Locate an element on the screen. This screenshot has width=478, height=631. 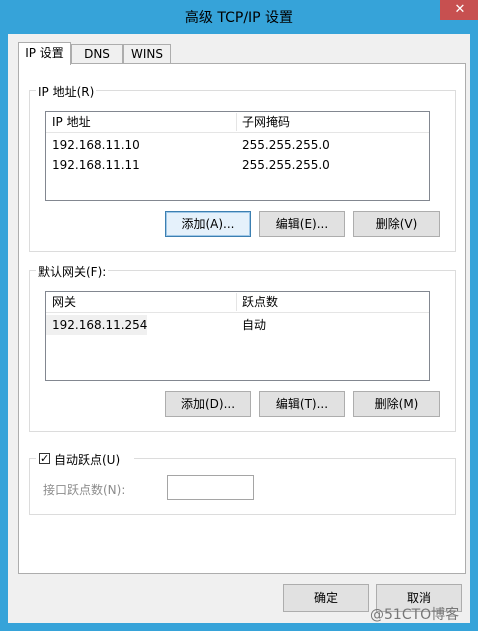
metric-group: ✓ 自动跃点(U) 接口跃点数(N): is located at coordinates (242, 483).